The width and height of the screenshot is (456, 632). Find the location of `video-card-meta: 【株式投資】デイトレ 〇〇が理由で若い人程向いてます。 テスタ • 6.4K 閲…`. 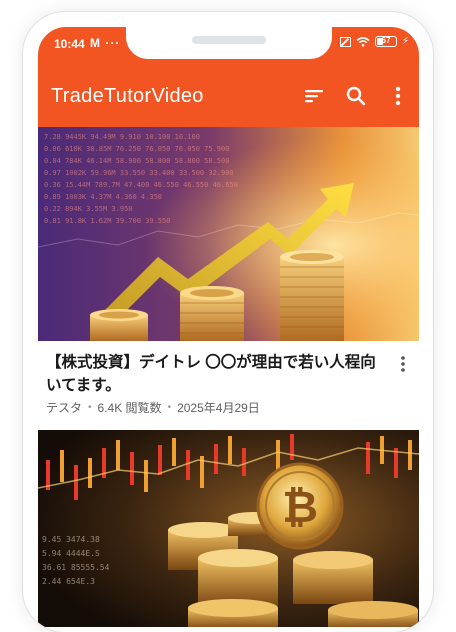

video-card-meta: 【株式投資】デイトレ 〇〇が理由で若い人程向いてます。 テスタ • 6.4K 閲… is located at coordinates (228, 385).